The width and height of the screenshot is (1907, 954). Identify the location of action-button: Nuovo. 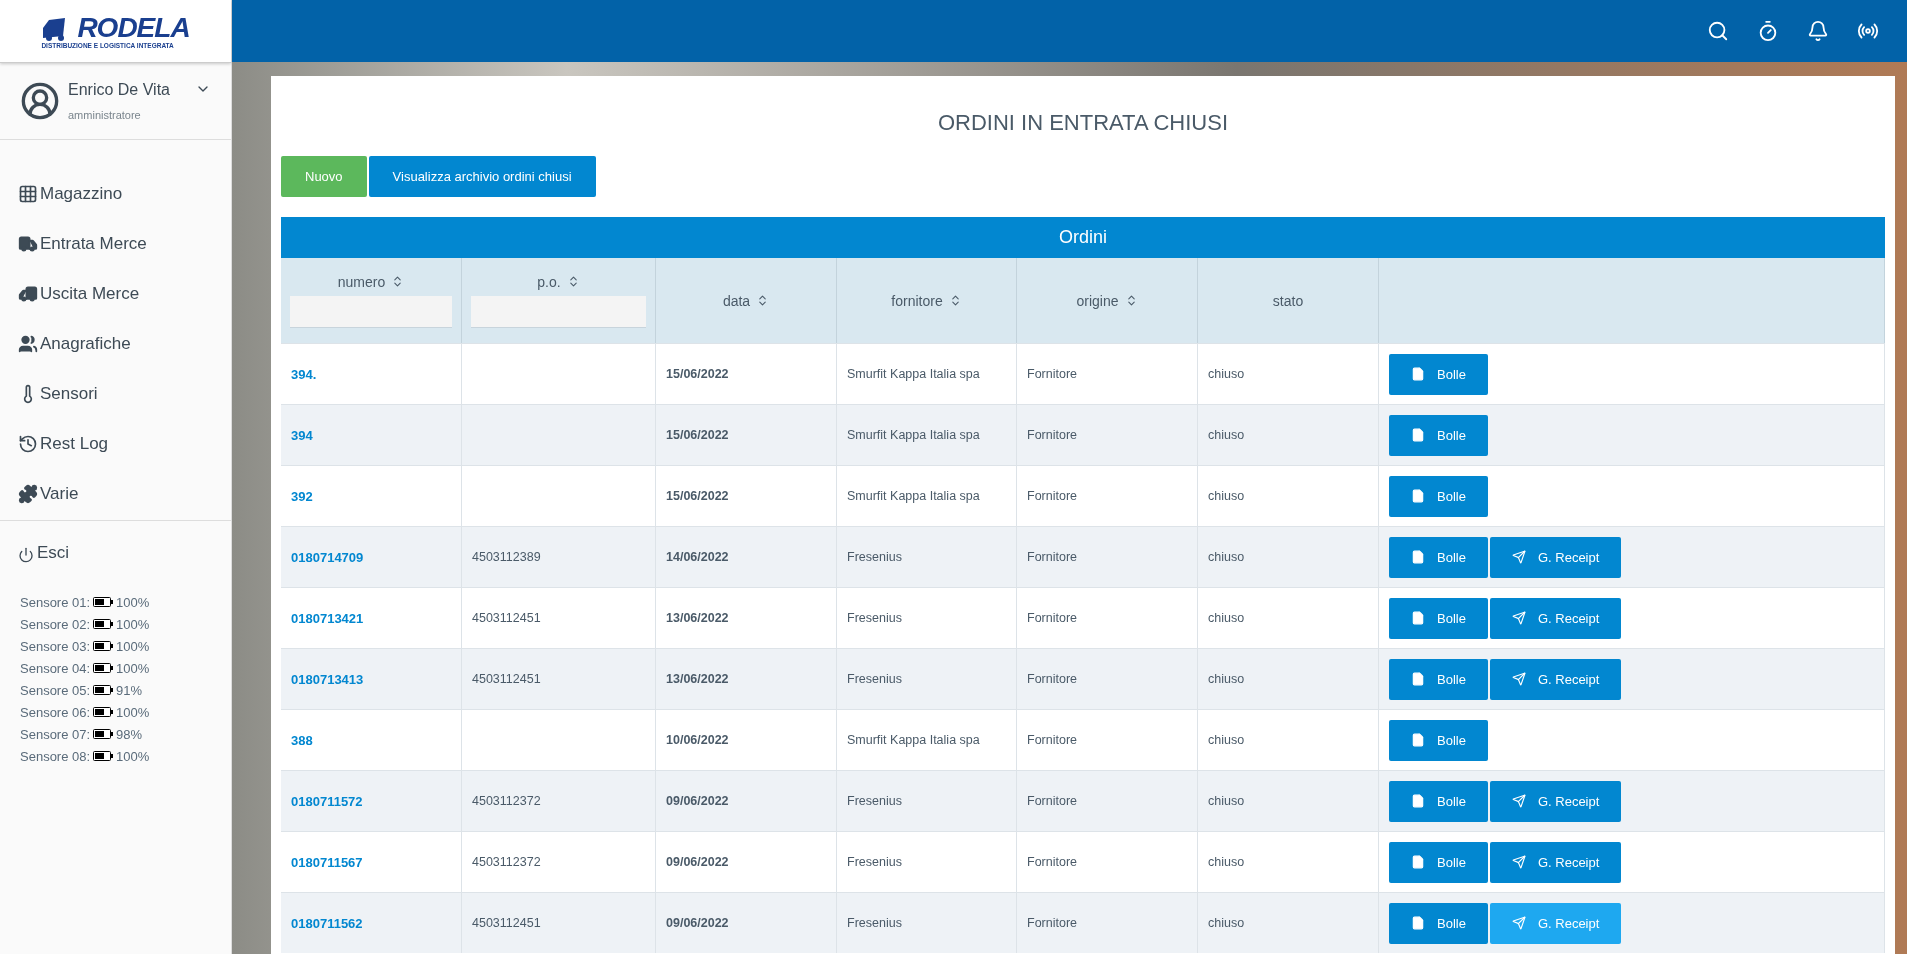
(324, 176).